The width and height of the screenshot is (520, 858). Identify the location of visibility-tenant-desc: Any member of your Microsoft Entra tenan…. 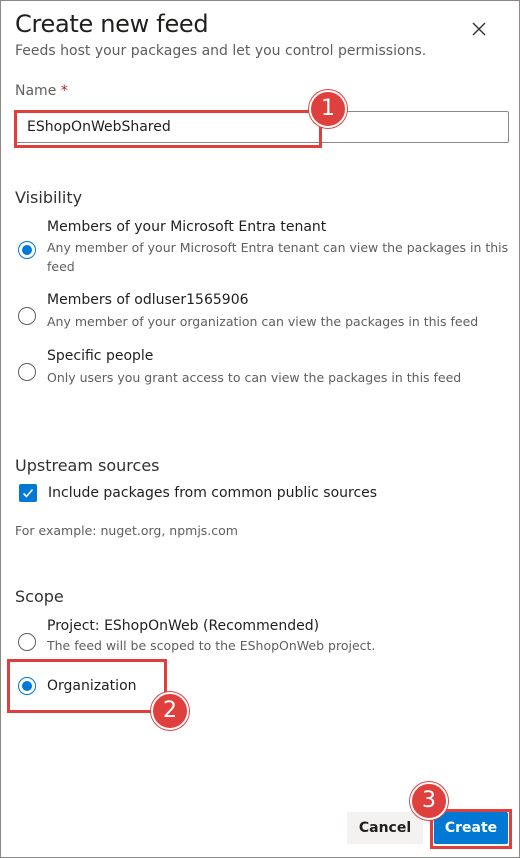
(278, 257).